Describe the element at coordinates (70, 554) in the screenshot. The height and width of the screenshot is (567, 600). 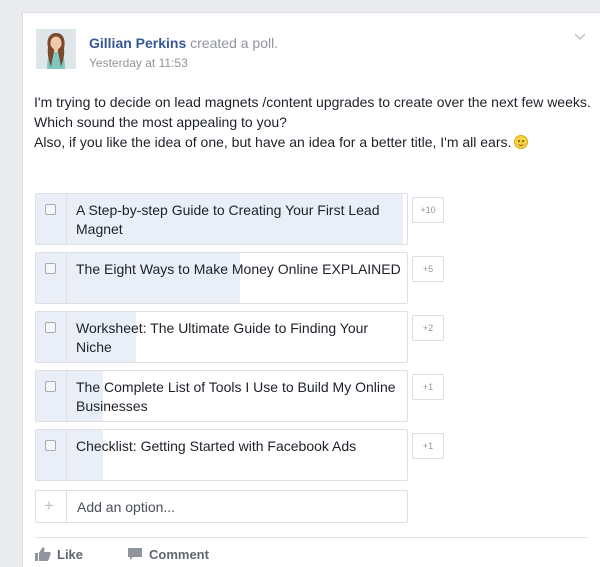
I see `like-label: Like` at that location.